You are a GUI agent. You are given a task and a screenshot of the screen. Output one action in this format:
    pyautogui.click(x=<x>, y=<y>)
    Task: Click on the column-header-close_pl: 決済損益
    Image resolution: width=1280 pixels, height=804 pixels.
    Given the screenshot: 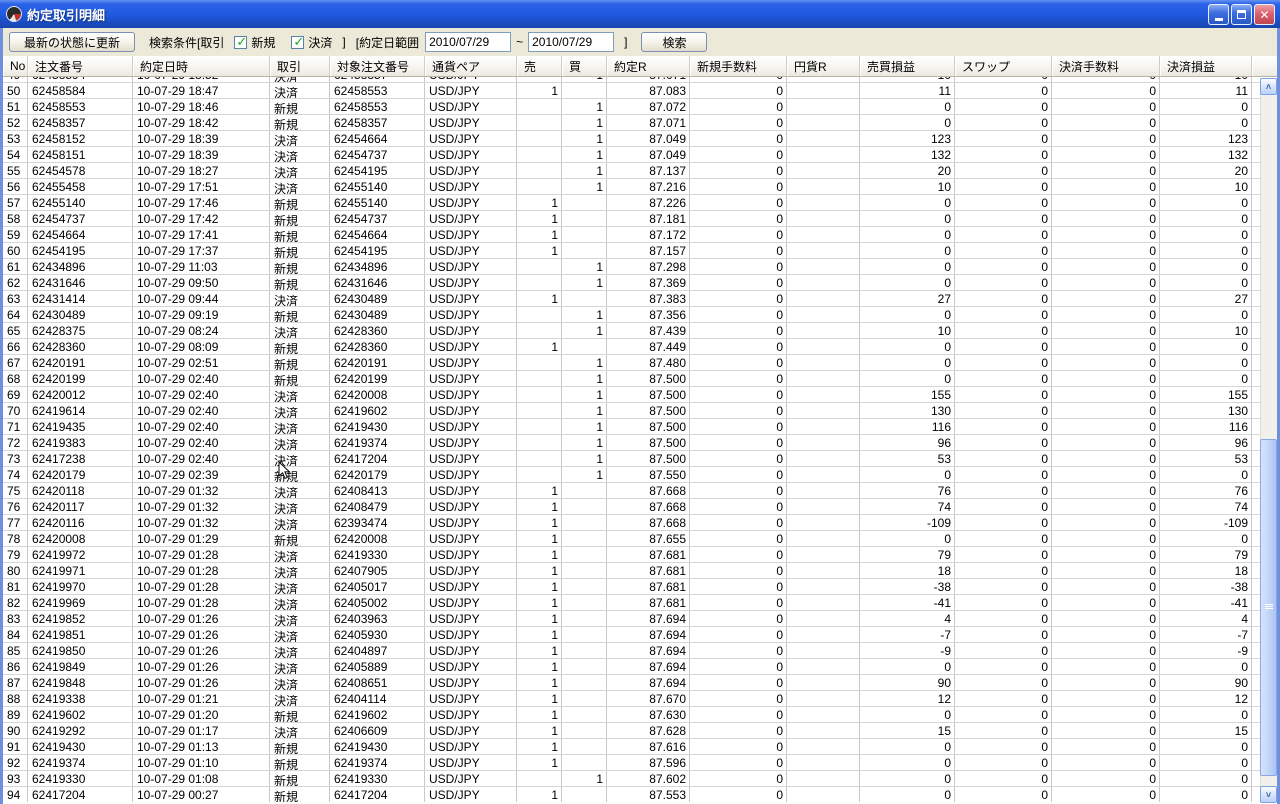 What is the action you would take?
    pyautogui.click(x=1206, y=66)
    